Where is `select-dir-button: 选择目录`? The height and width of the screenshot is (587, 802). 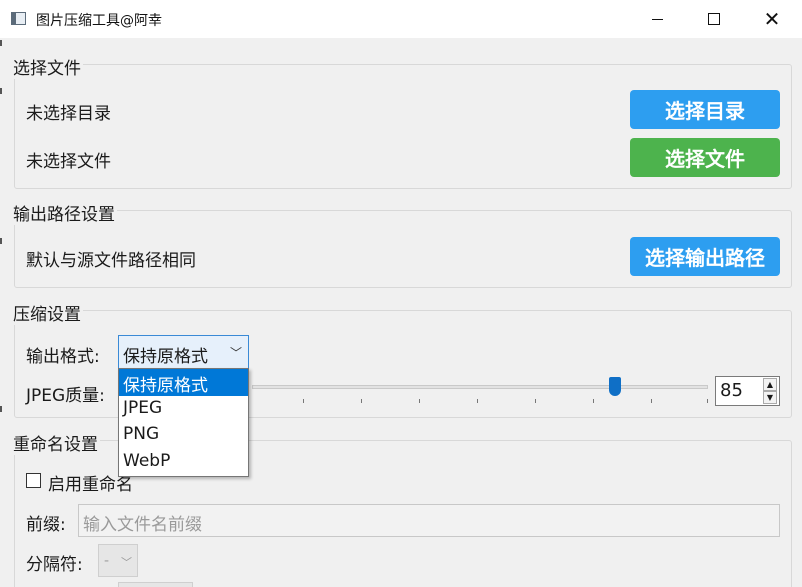
select-dir-button: 选择目录 is located at coordinates (705, 109).